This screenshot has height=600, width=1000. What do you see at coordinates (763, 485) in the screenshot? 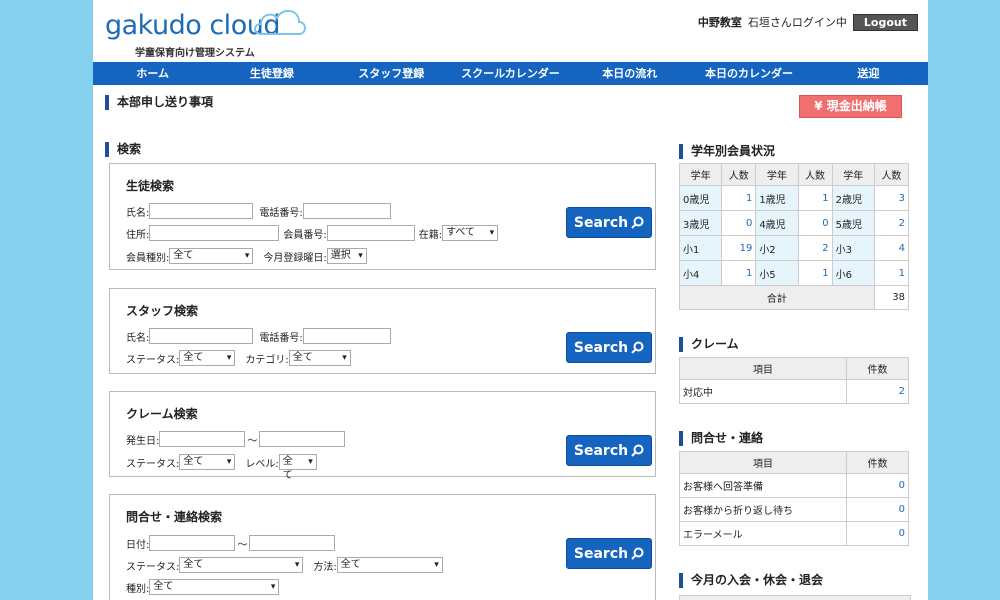
I see `item-cell: お客様へ回答準備` at bounding box center [763, 485].